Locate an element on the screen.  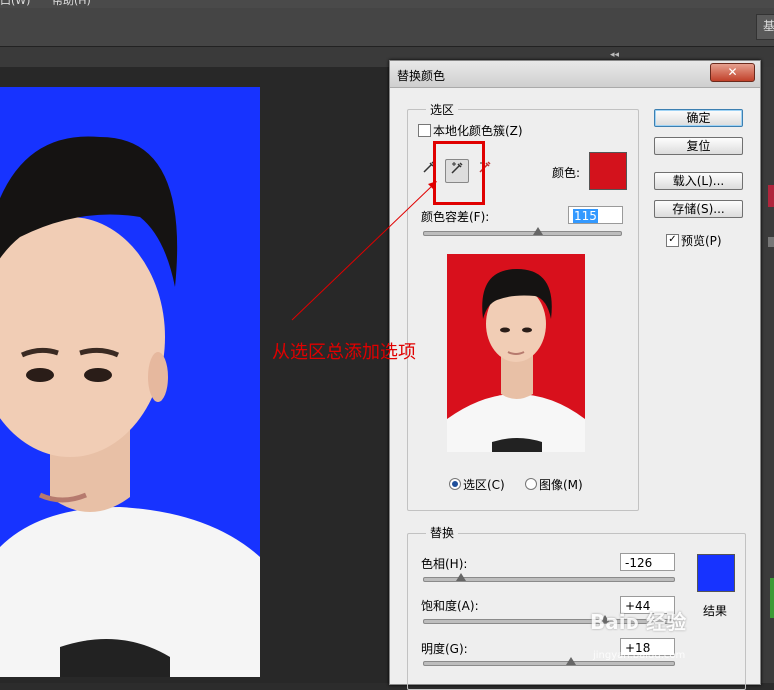
watermark-logo: Baiᴅ 经验 is located at coordinates (638, 622).